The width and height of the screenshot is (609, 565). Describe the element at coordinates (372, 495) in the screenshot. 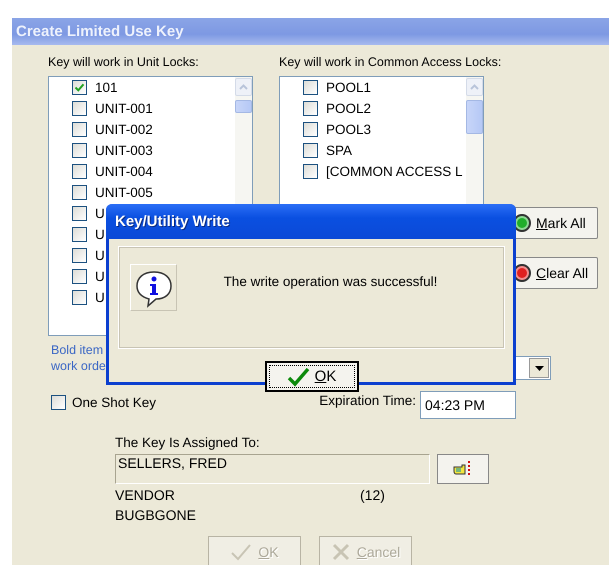

I see `assignee-count: (12)` at that location.